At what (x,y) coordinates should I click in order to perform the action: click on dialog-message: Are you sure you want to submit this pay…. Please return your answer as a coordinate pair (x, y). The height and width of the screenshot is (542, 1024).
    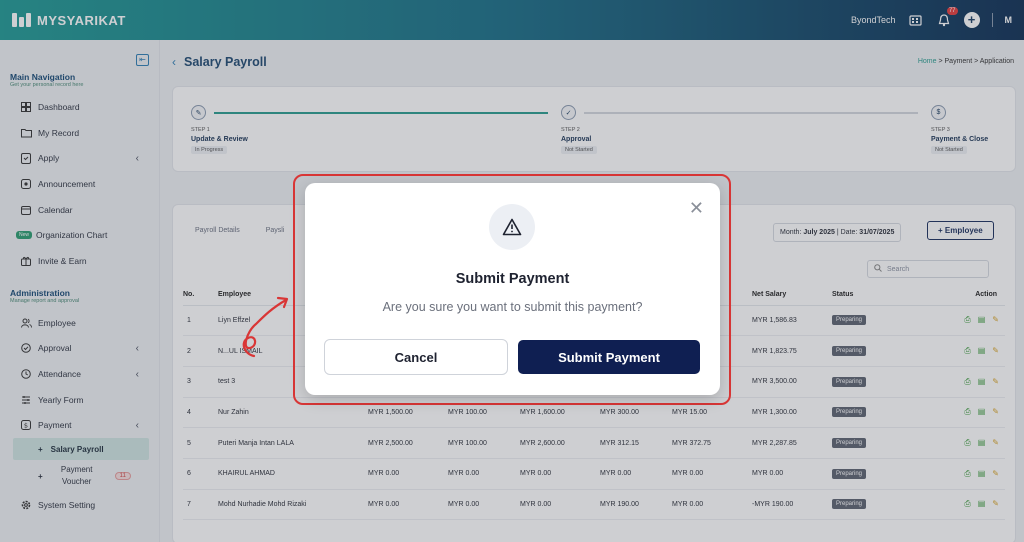
    Looking at the image, I should click on (512, 307).